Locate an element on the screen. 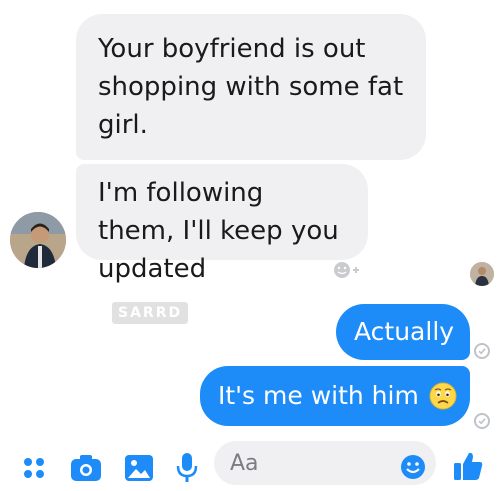  outgoing-message: Actually is located at coordinates (403, 332).